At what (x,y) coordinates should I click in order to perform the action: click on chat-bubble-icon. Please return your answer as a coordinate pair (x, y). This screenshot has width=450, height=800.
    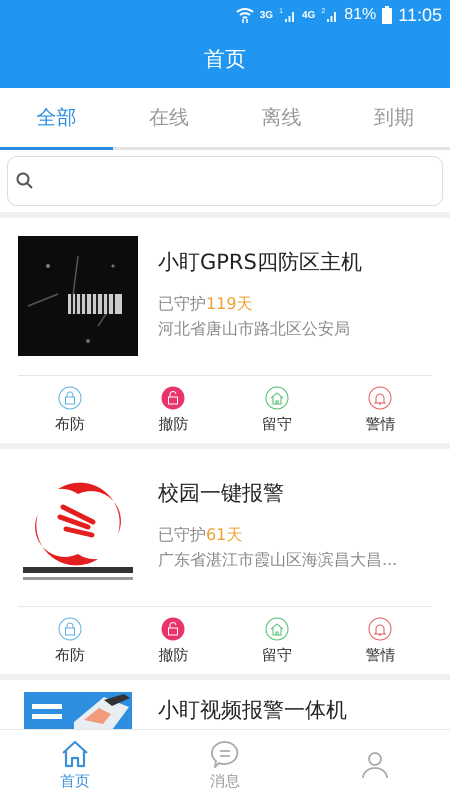
    Looking at the image, I should click on (225, 754).